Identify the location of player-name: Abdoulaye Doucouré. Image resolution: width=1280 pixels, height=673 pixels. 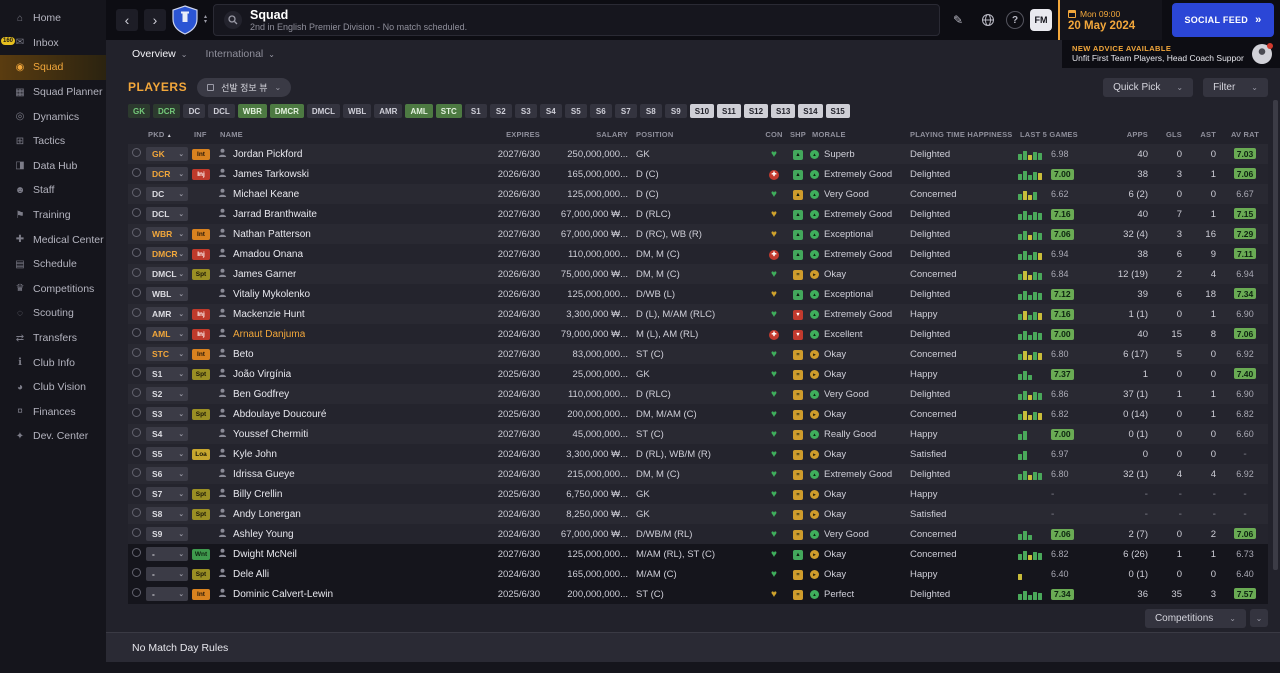
(279, 414).